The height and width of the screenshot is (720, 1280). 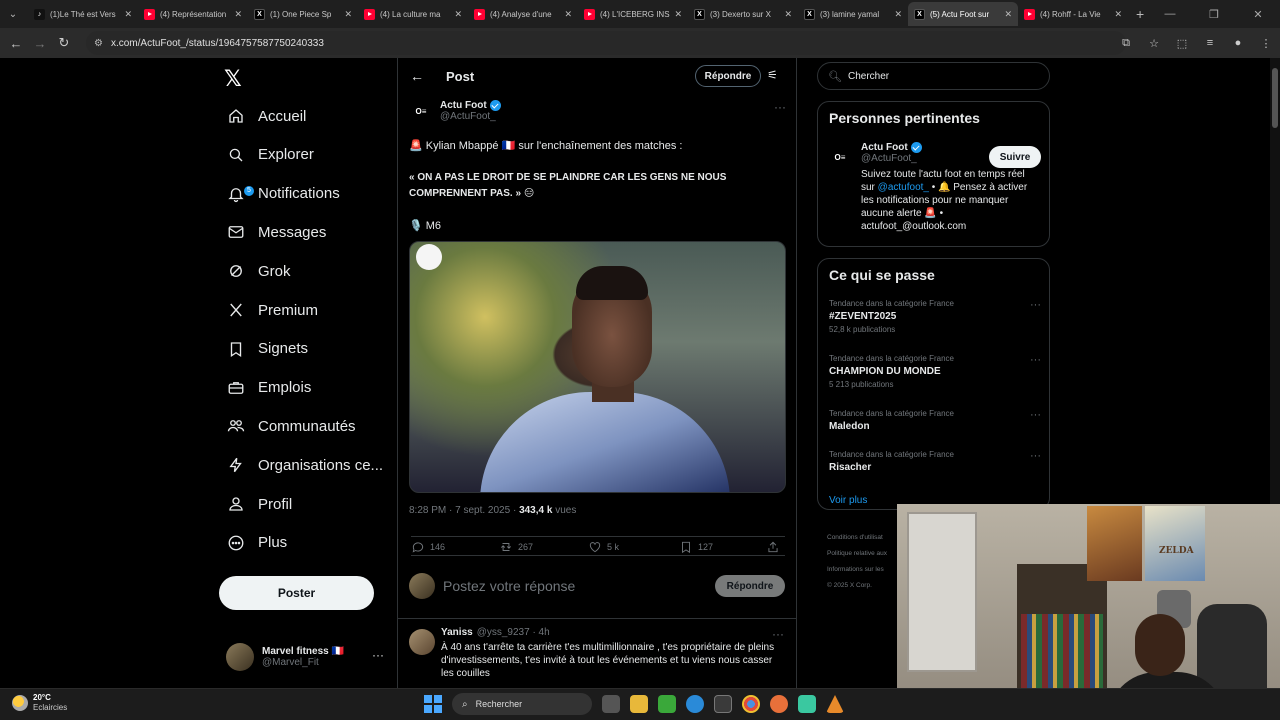 What do you see at coordinates (413, 14) in the screenshot?
I see `browser-tab: (4) La culture ma ✕` at bounding box center [413, 14].